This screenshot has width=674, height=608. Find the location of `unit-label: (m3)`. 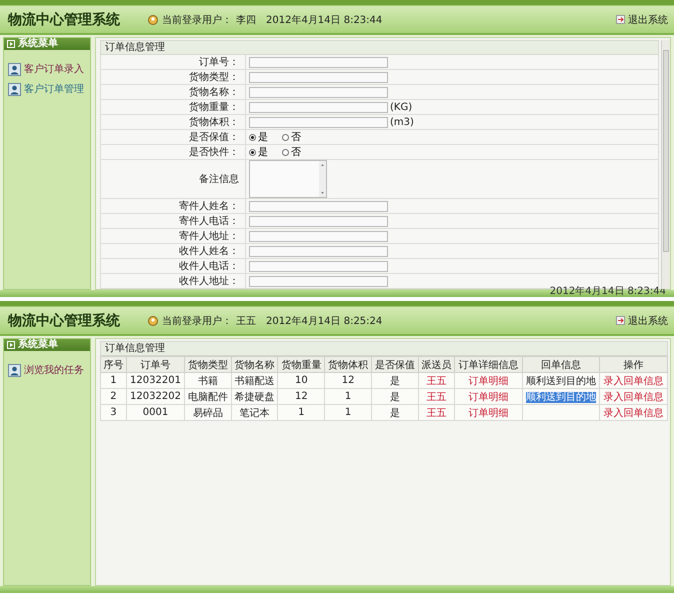

unit-label: (m3) is located at coordinates (402, 122).